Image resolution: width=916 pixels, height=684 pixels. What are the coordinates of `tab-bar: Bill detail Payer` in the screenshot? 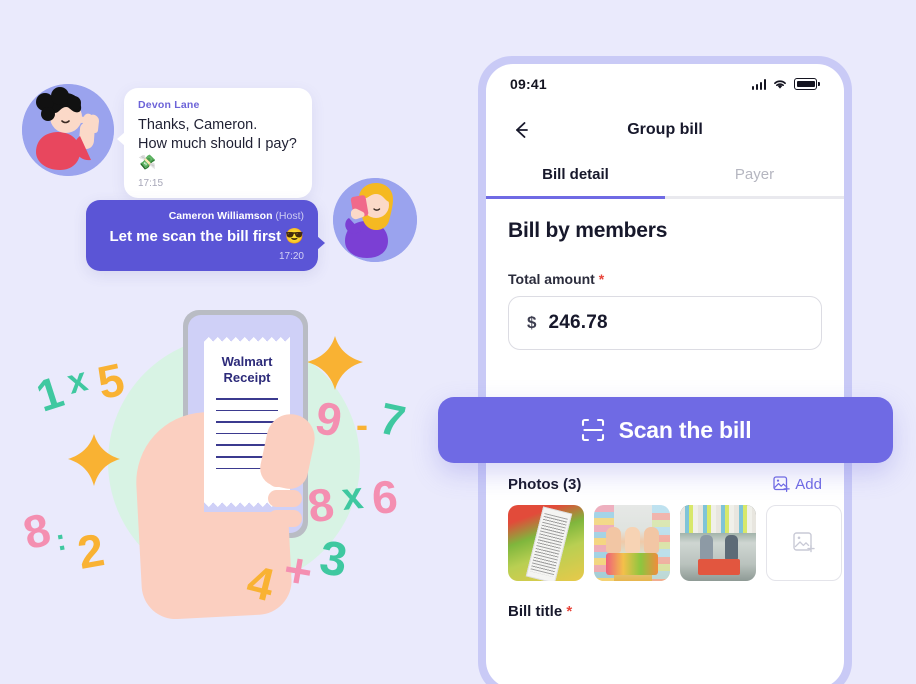 It's located at (665, 176).